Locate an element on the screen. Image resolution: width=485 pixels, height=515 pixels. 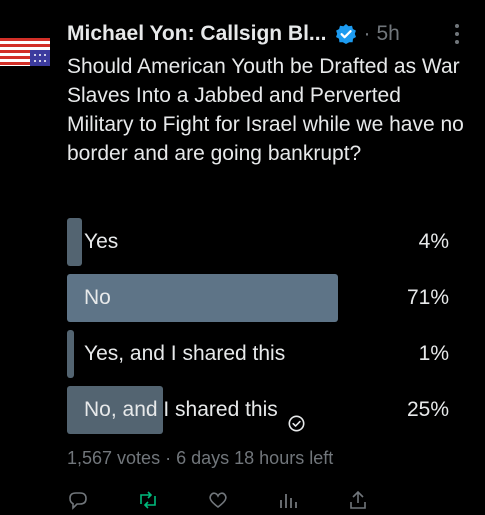
poll-footer: 1,567 votes · 6 days 18 hours left is located at coordinates (200, 458).